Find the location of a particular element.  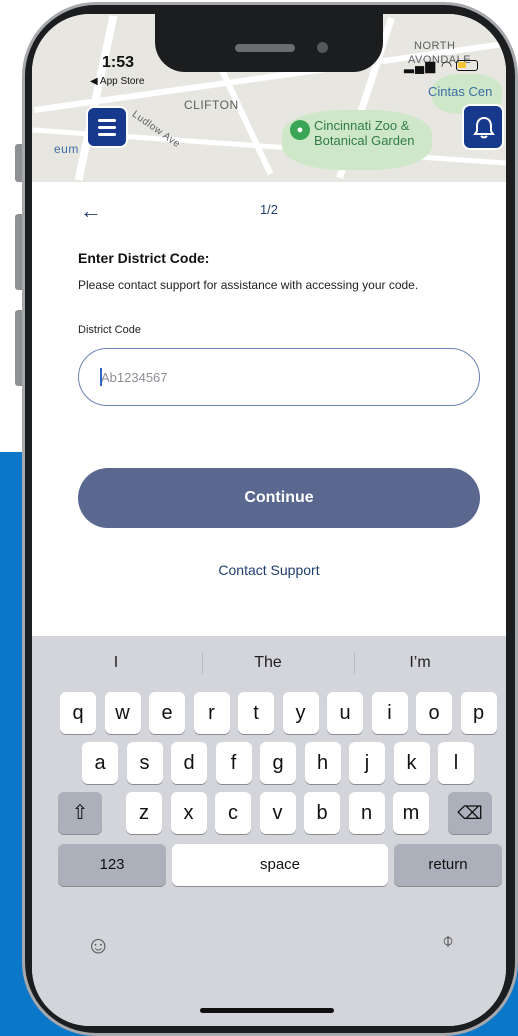

bell-icon is located at coordinates (483, 127).